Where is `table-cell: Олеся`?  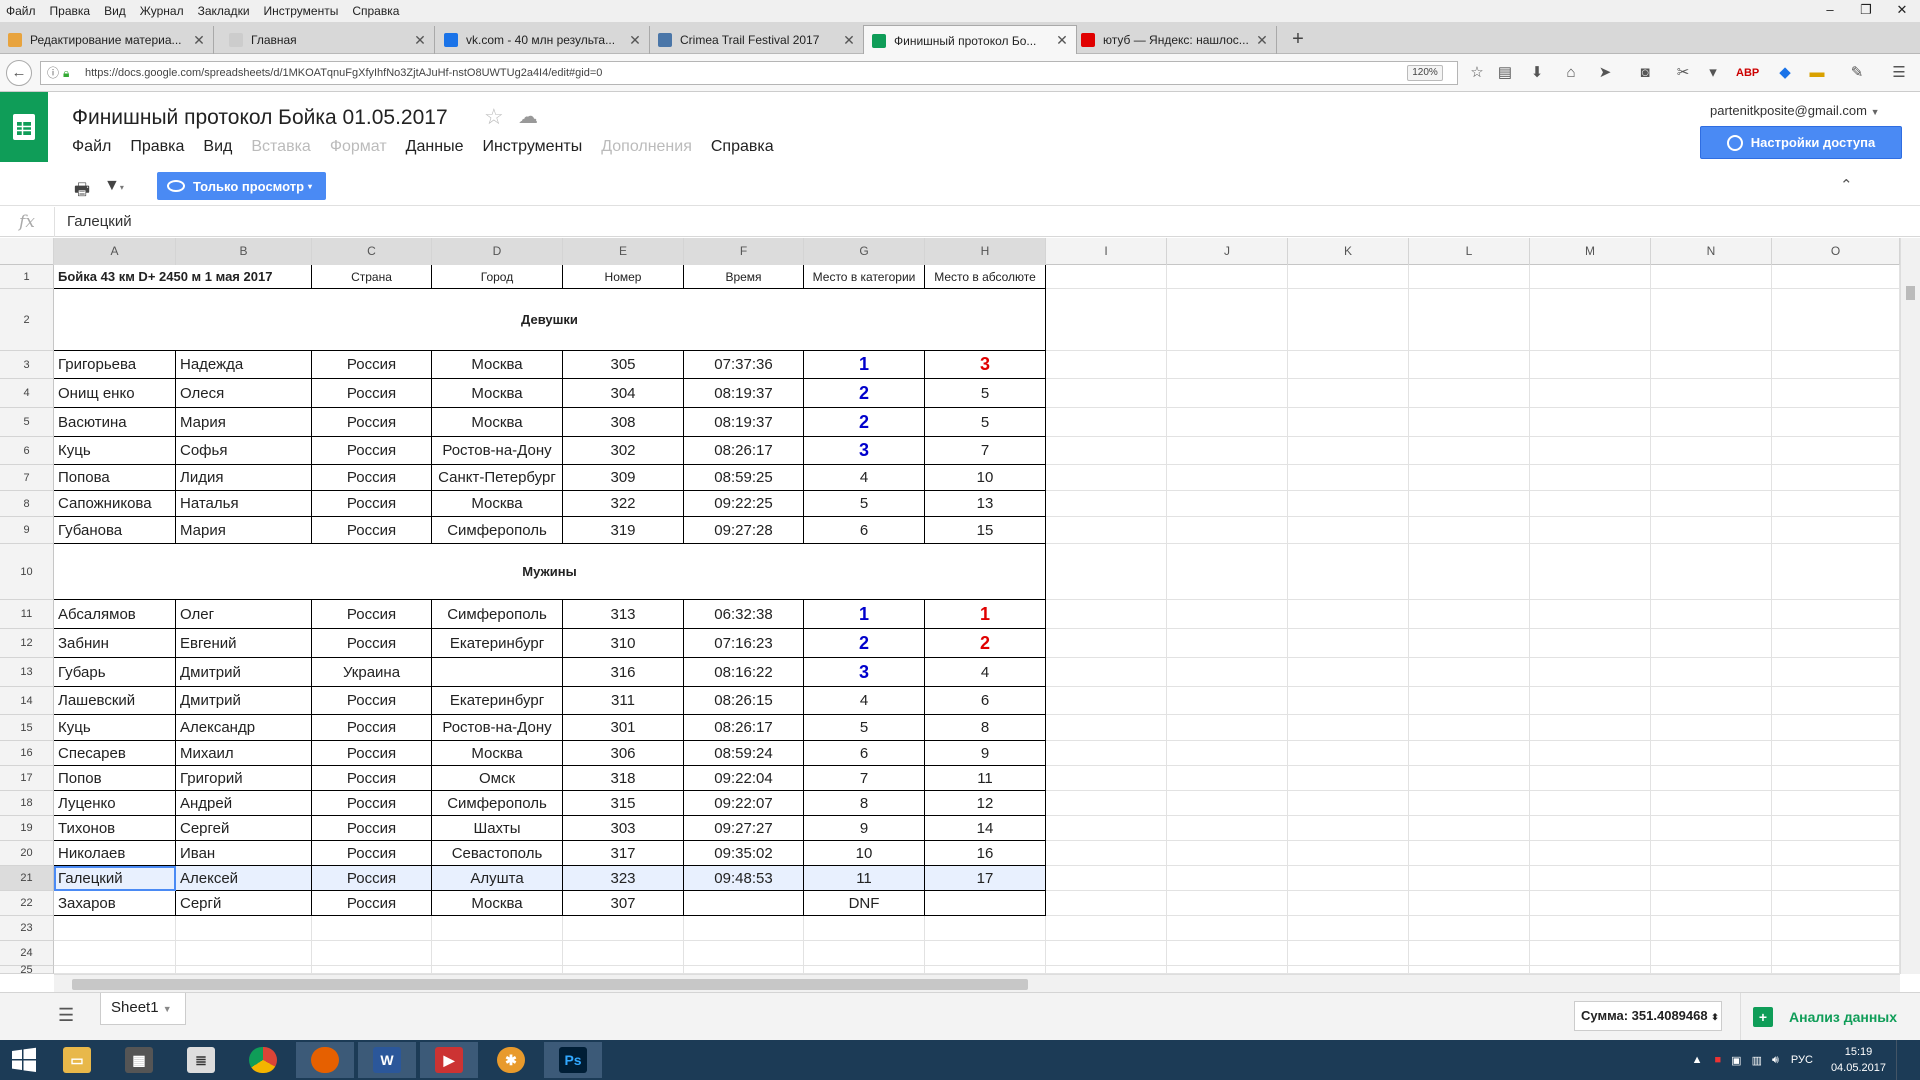
table-cell: Олеся is located at coordinates (244, 393).